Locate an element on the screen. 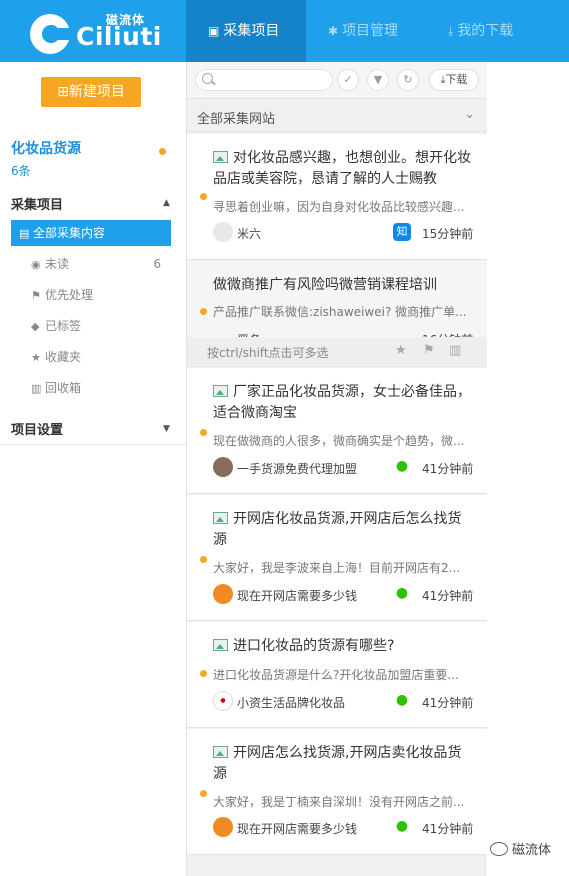 This screenshot has height=876, width=569. mark-read-button: ✓ is located at coordinates (348, 80).